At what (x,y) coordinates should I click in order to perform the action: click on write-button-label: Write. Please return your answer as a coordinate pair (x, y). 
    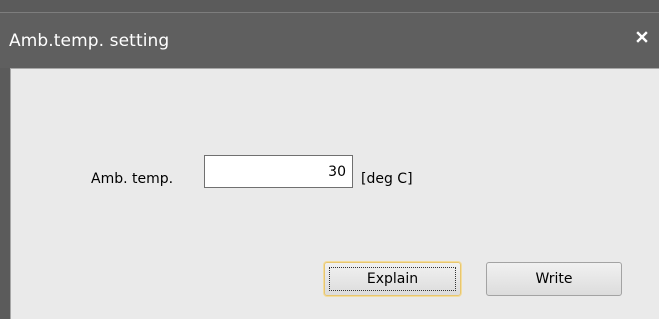
    Looking at the image, I should click on (554, 279).